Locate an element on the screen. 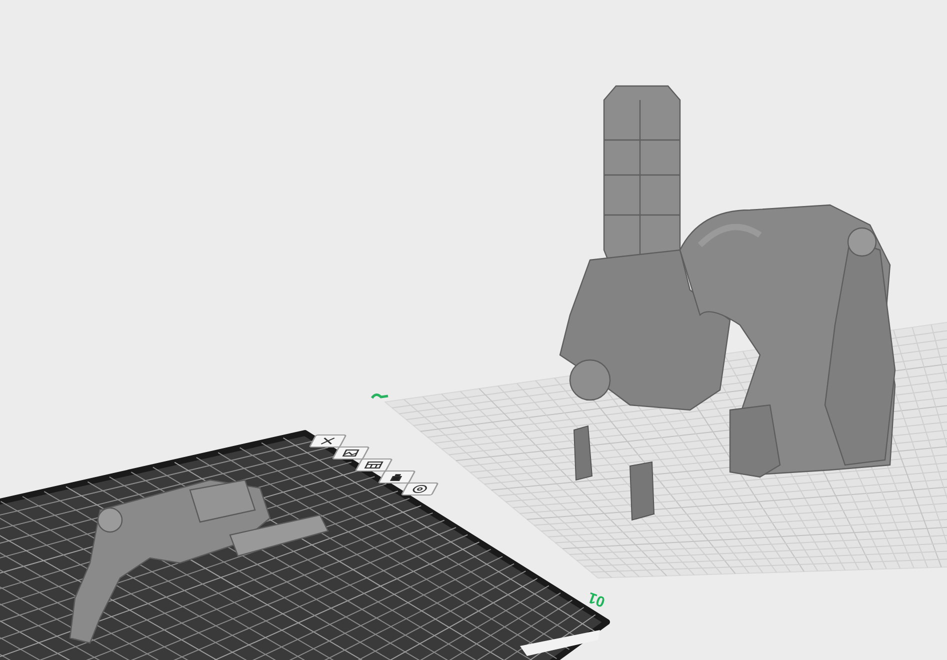 The image size is (947, 660). target-button is located at coordinates (420, 489).